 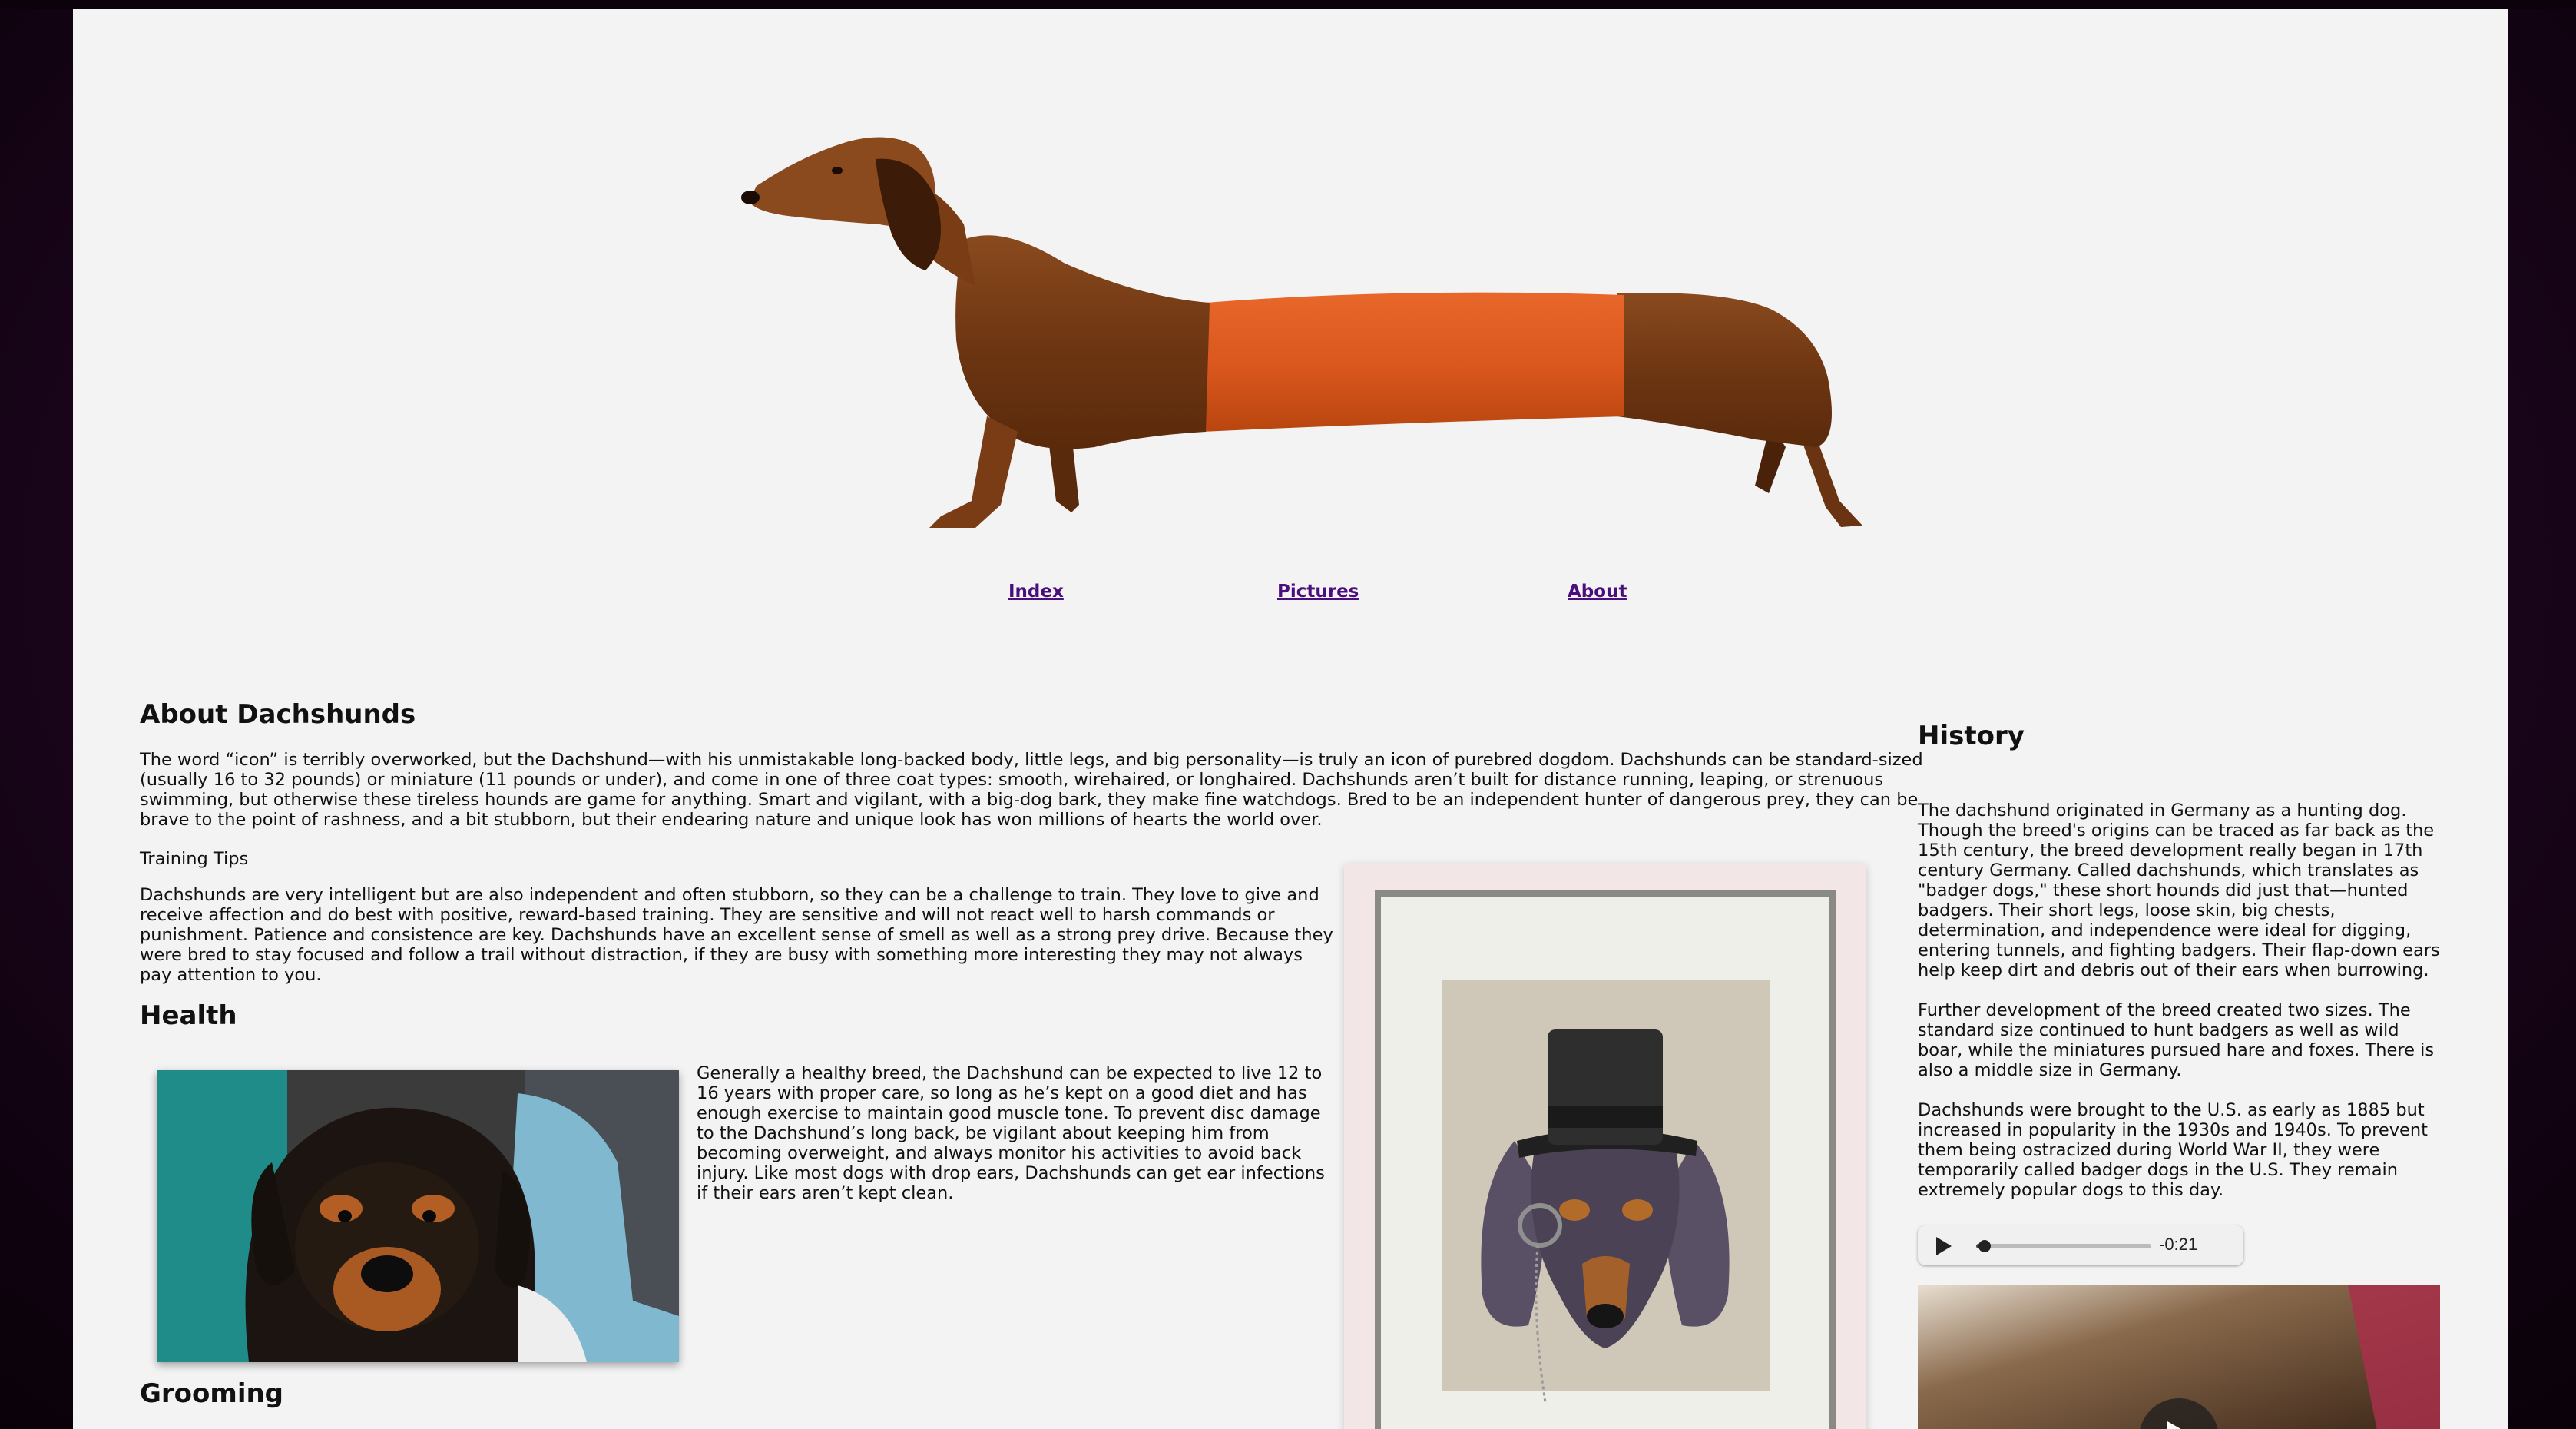 I want to click on audio-progress-track, so click(x=2063, y=1246).